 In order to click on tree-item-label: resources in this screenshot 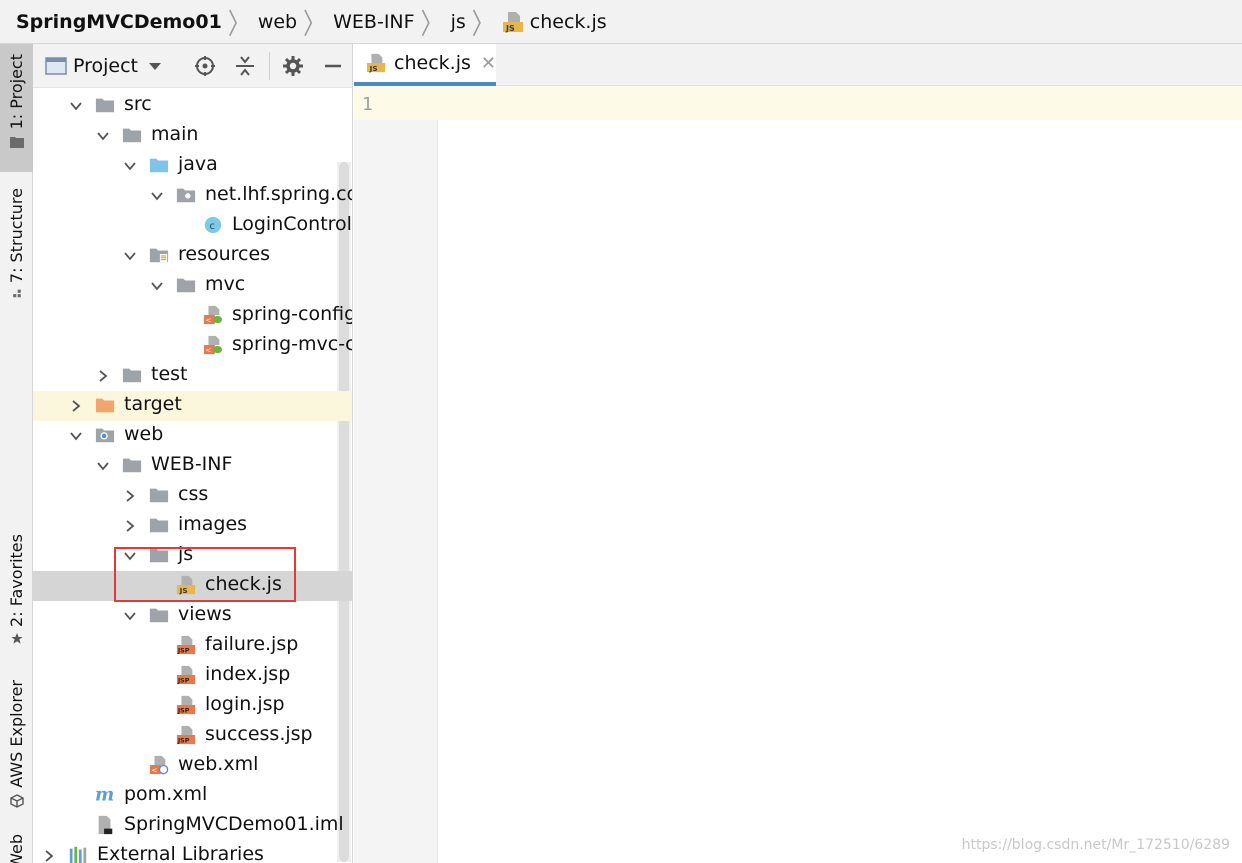, I will do `click(224, 254)`.